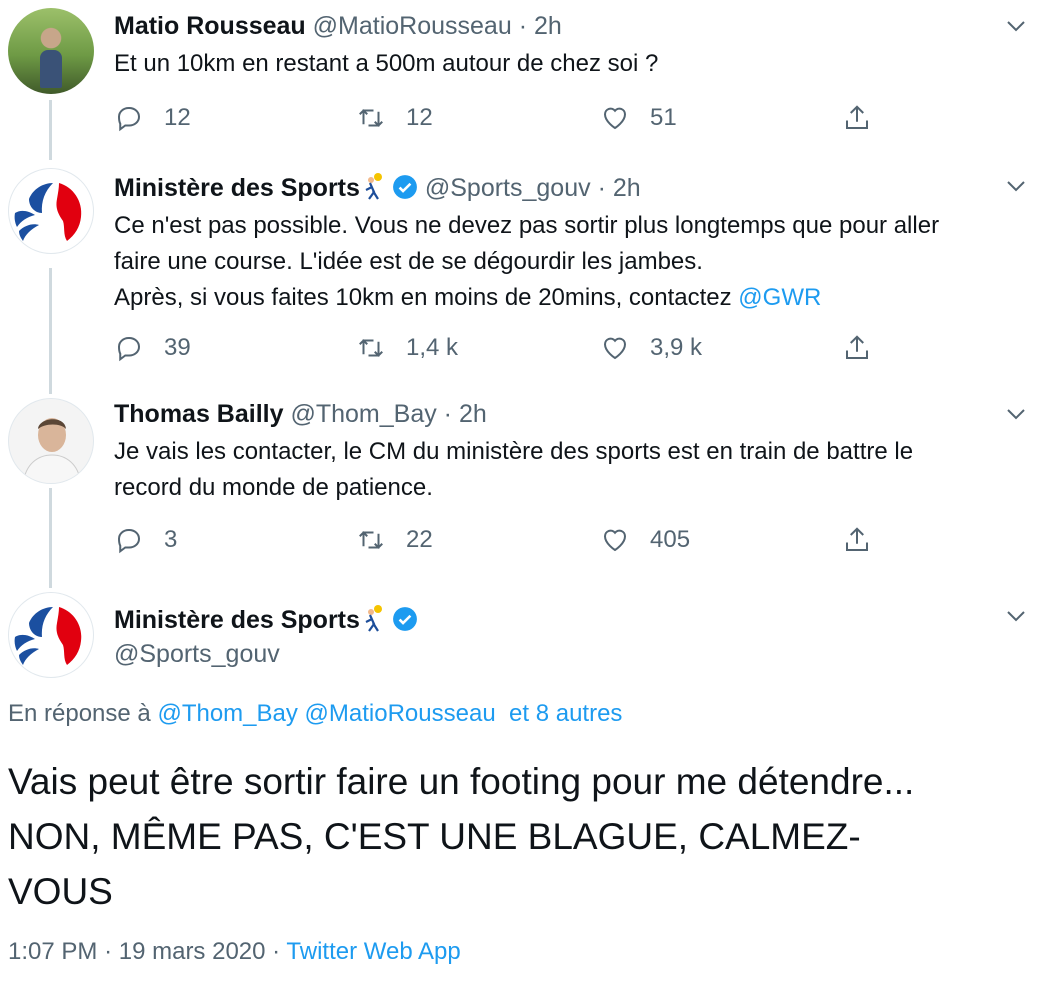 This screenshot has width=1052, height=984. What do you see at coordinates (412, 26) in the screenshot?
I see `author-handle: @MatioRousseau` at bounding box center [412, 26].